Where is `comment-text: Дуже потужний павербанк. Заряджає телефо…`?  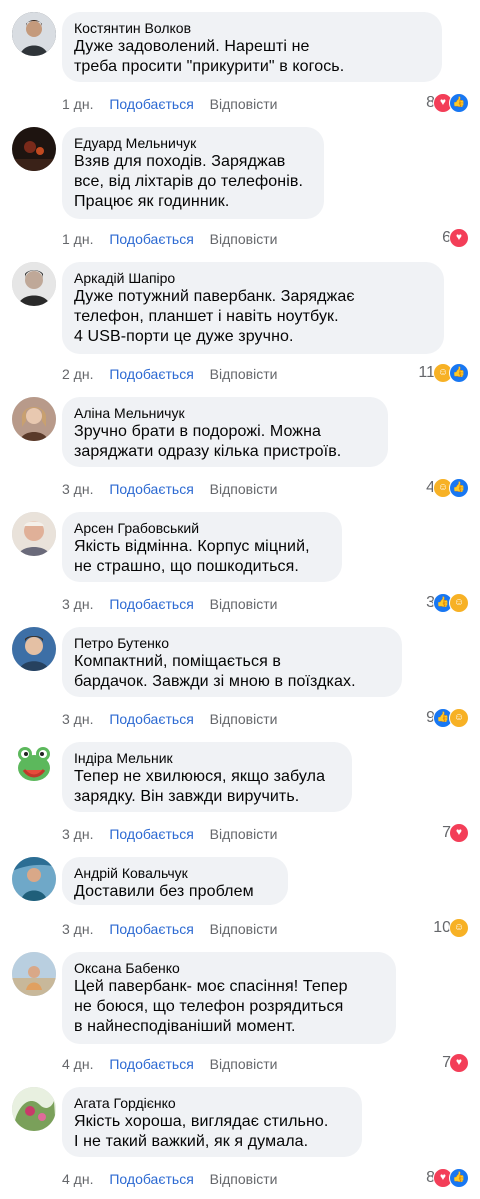
comment-text: Дуже потужний павербанк. Заряджає телефо… is located at coordinates (214, 316).